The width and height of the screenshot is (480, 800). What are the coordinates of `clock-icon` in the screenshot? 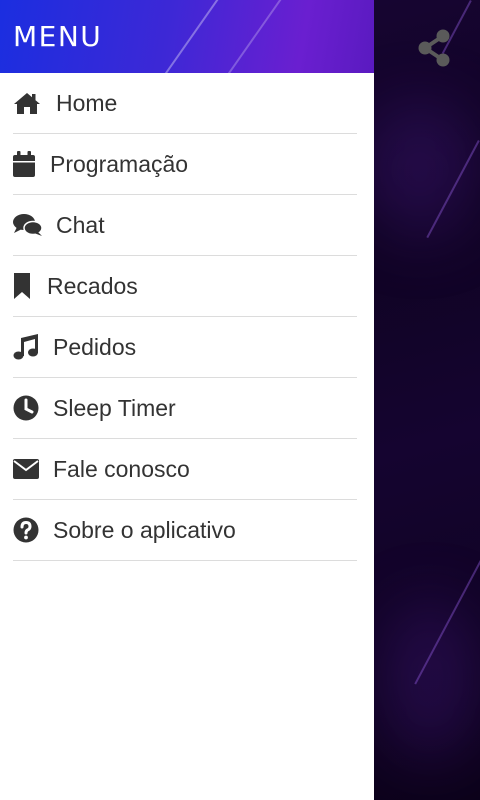 It's located at (26, 408).